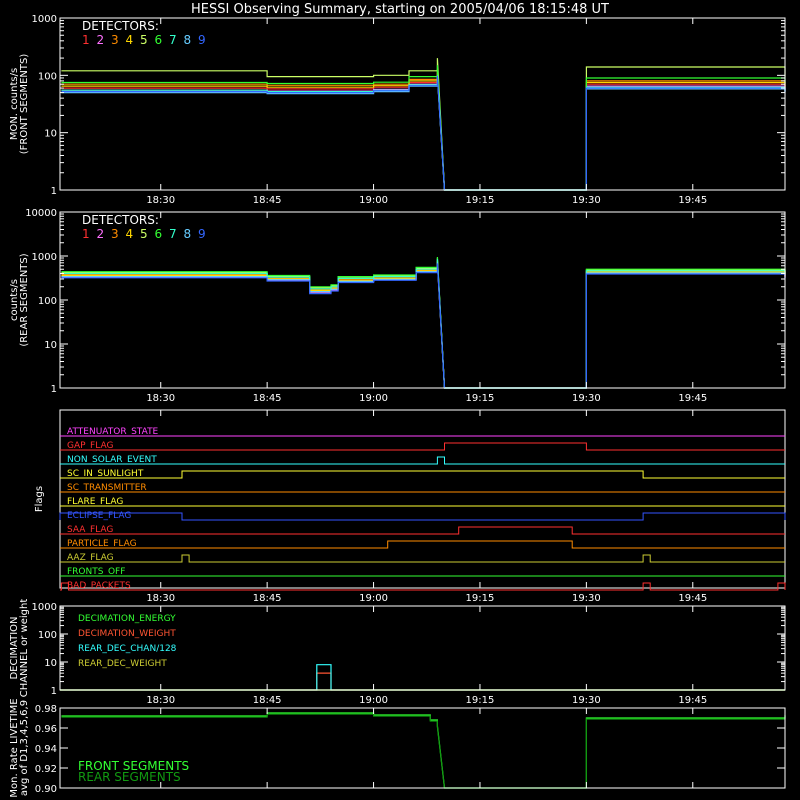 The height and width of the screenshot is (800, 800). I want to click on front-xtick-label: 19:45, so click(692, 200).